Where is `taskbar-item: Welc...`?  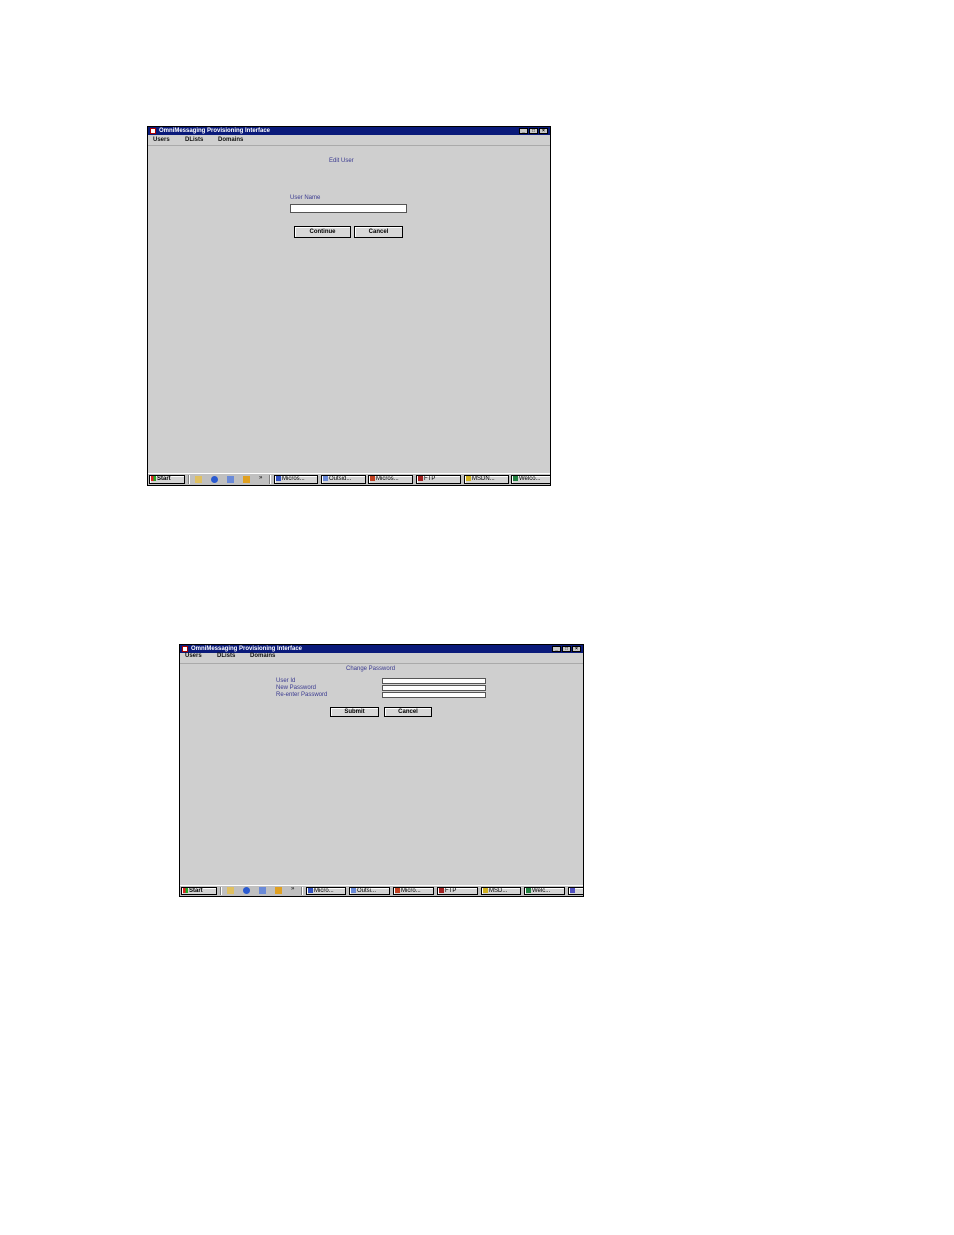 taskbar-item: Welc... is located at coordinates (544, 891).